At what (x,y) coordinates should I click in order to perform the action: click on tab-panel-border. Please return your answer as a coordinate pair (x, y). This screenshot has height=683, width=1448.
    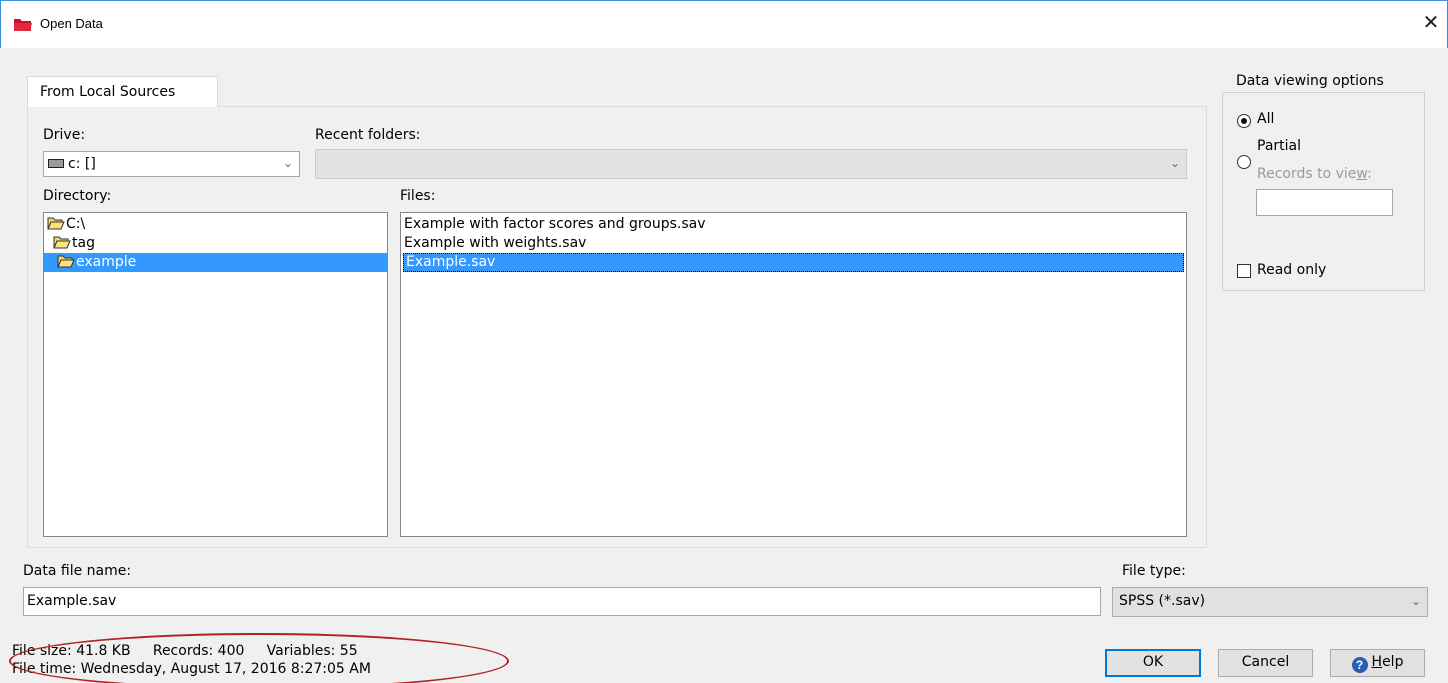
    Looking at the image, I should click on (712, 106).